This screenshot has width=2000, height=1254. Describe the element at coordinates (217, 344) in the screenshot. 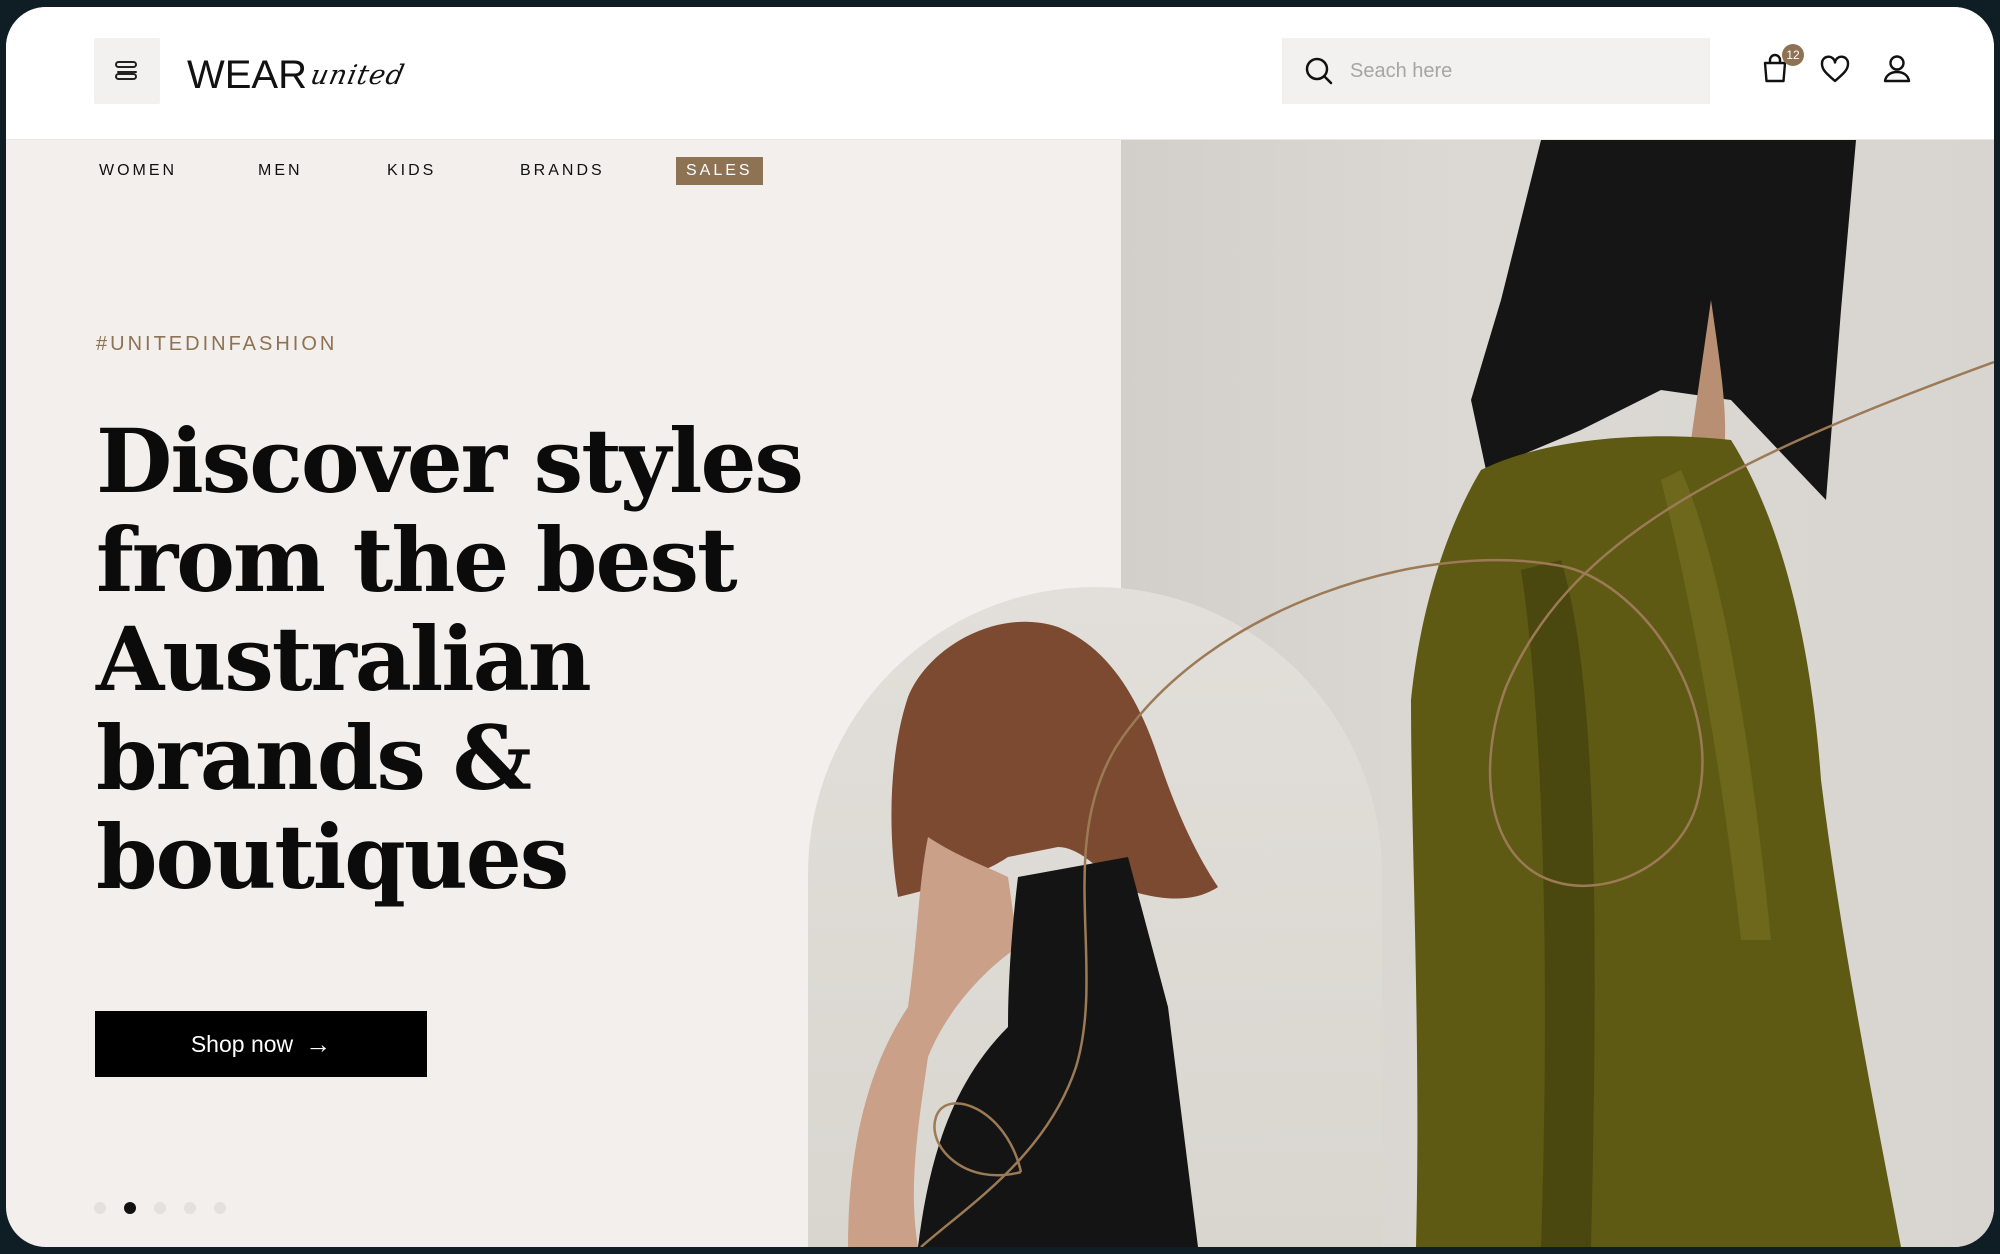

I see `hero-hashtag: #UNITEDINFASHION` at that location.